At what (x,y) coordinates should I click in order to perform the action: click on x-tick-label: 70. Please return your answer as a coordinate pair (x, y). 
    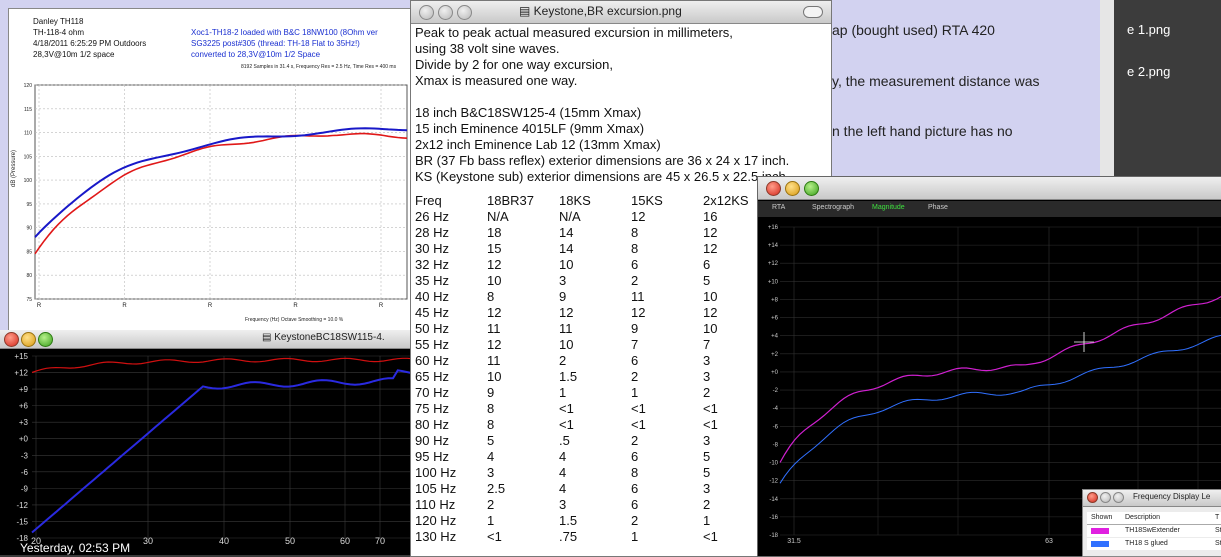
    Looking at the image, I should click on (380, 541).